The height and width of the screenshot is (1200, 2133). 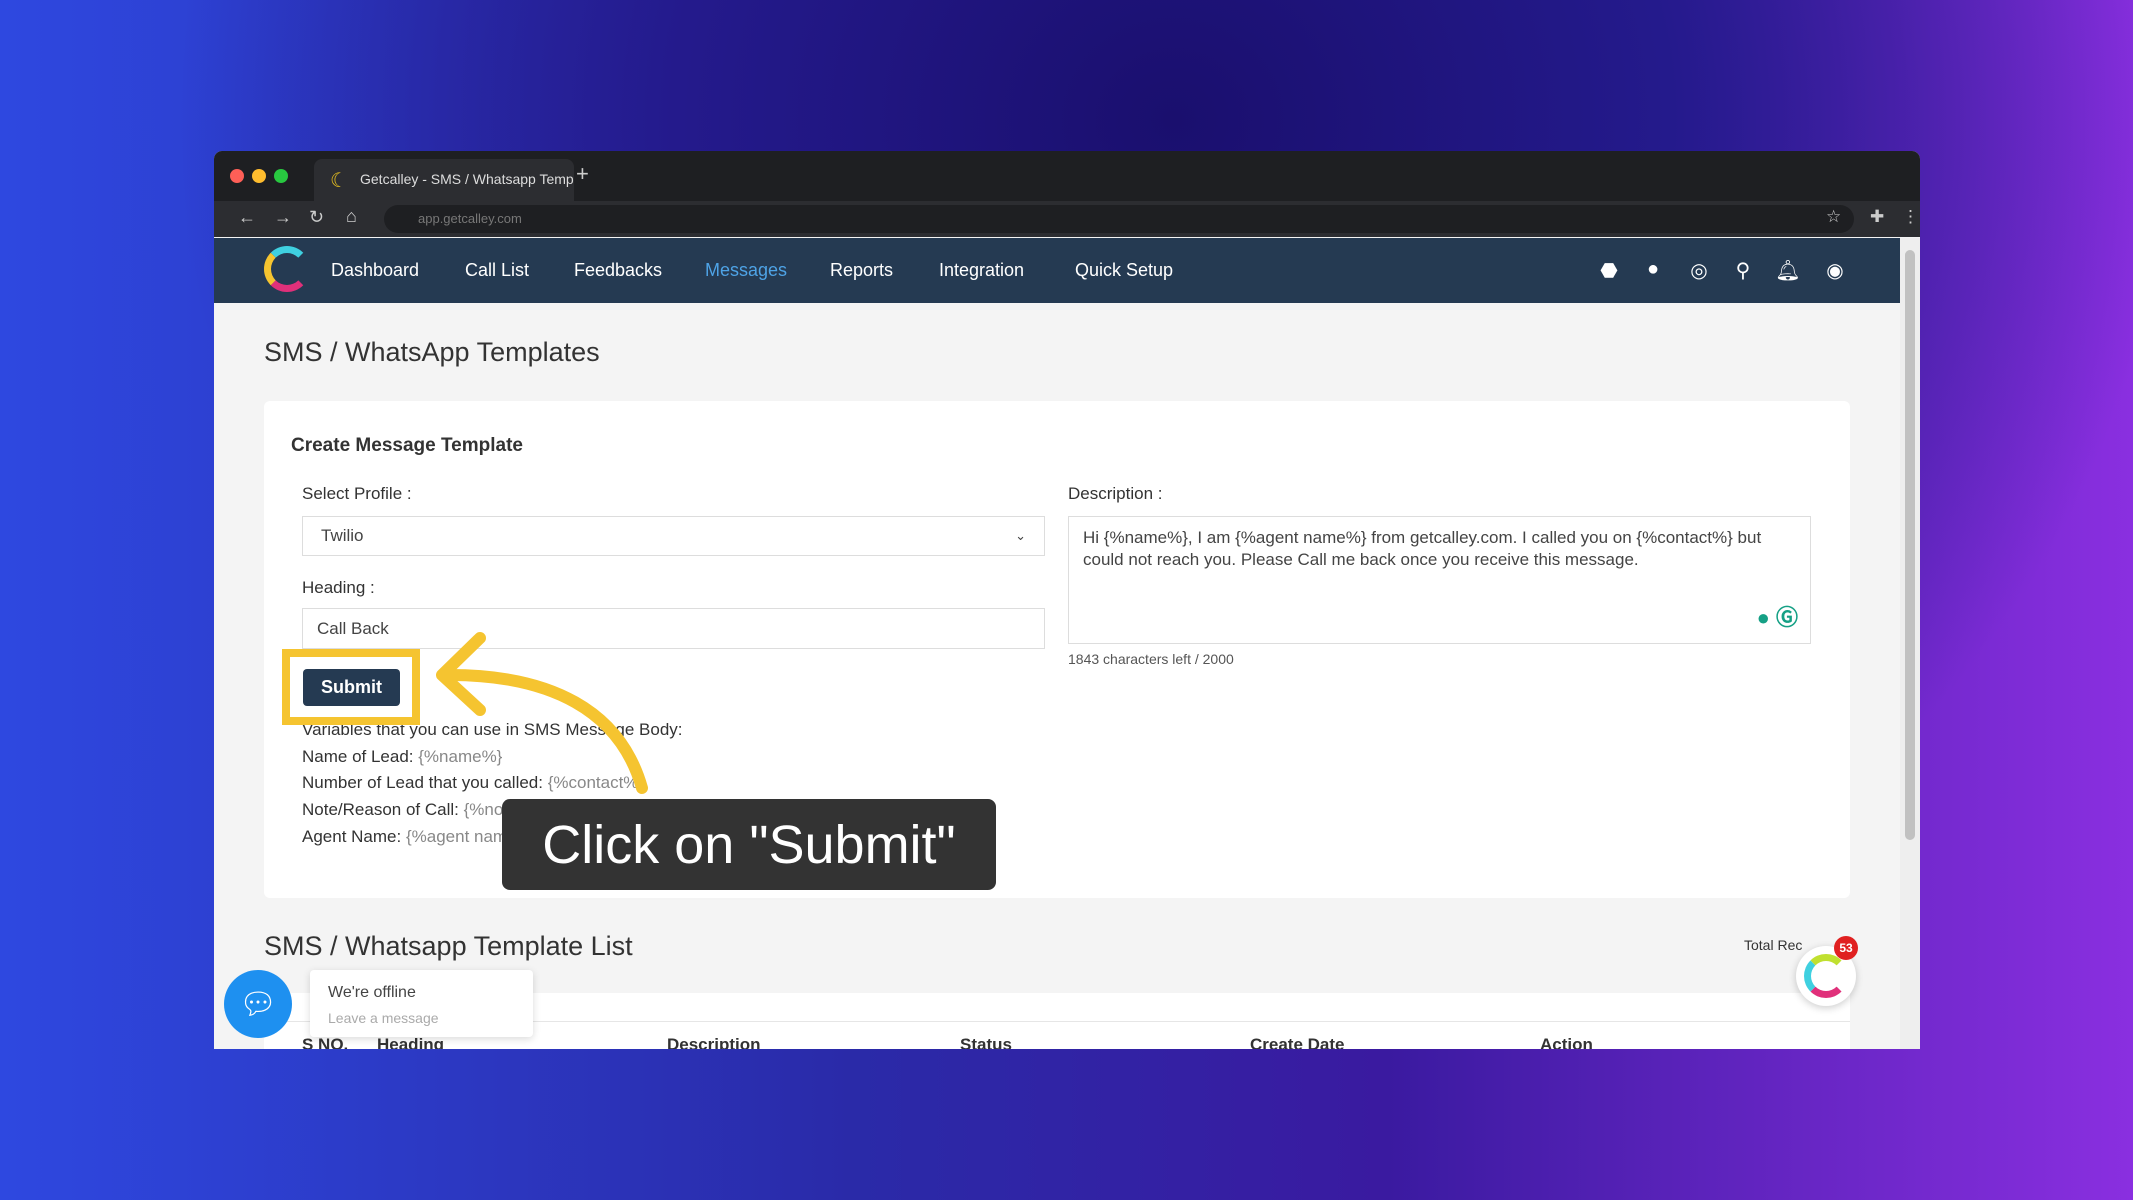 I want to click on heading-input: Call Back, so click(x=673, y=628).